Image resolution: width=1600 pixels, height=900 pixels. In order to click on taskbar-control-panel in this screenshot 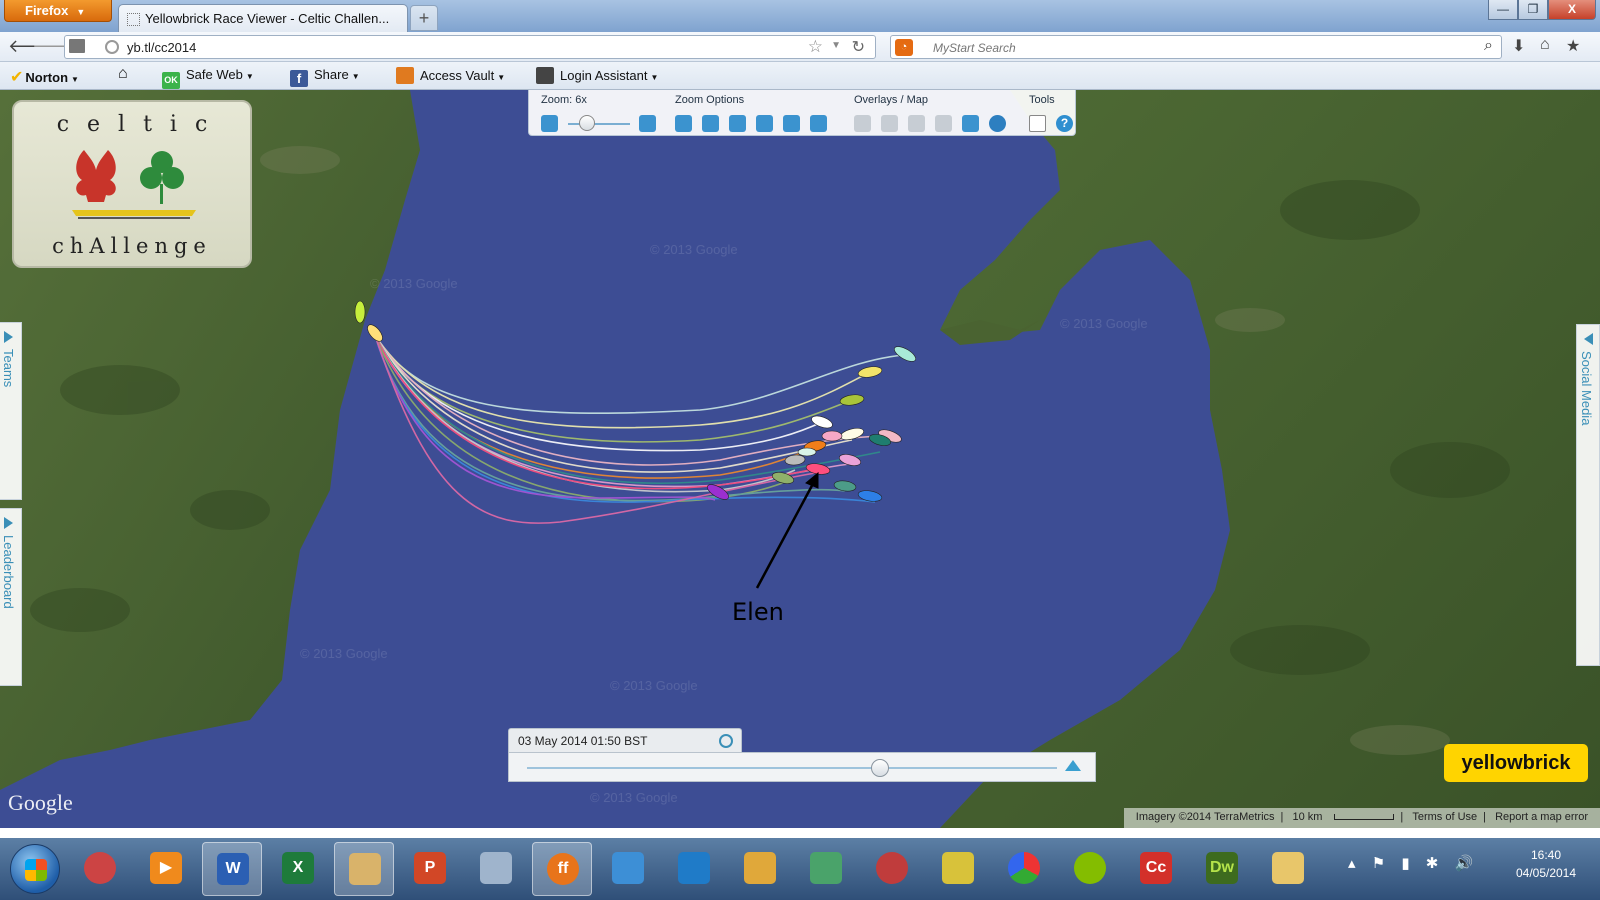, I will do `click(628, 869)`.